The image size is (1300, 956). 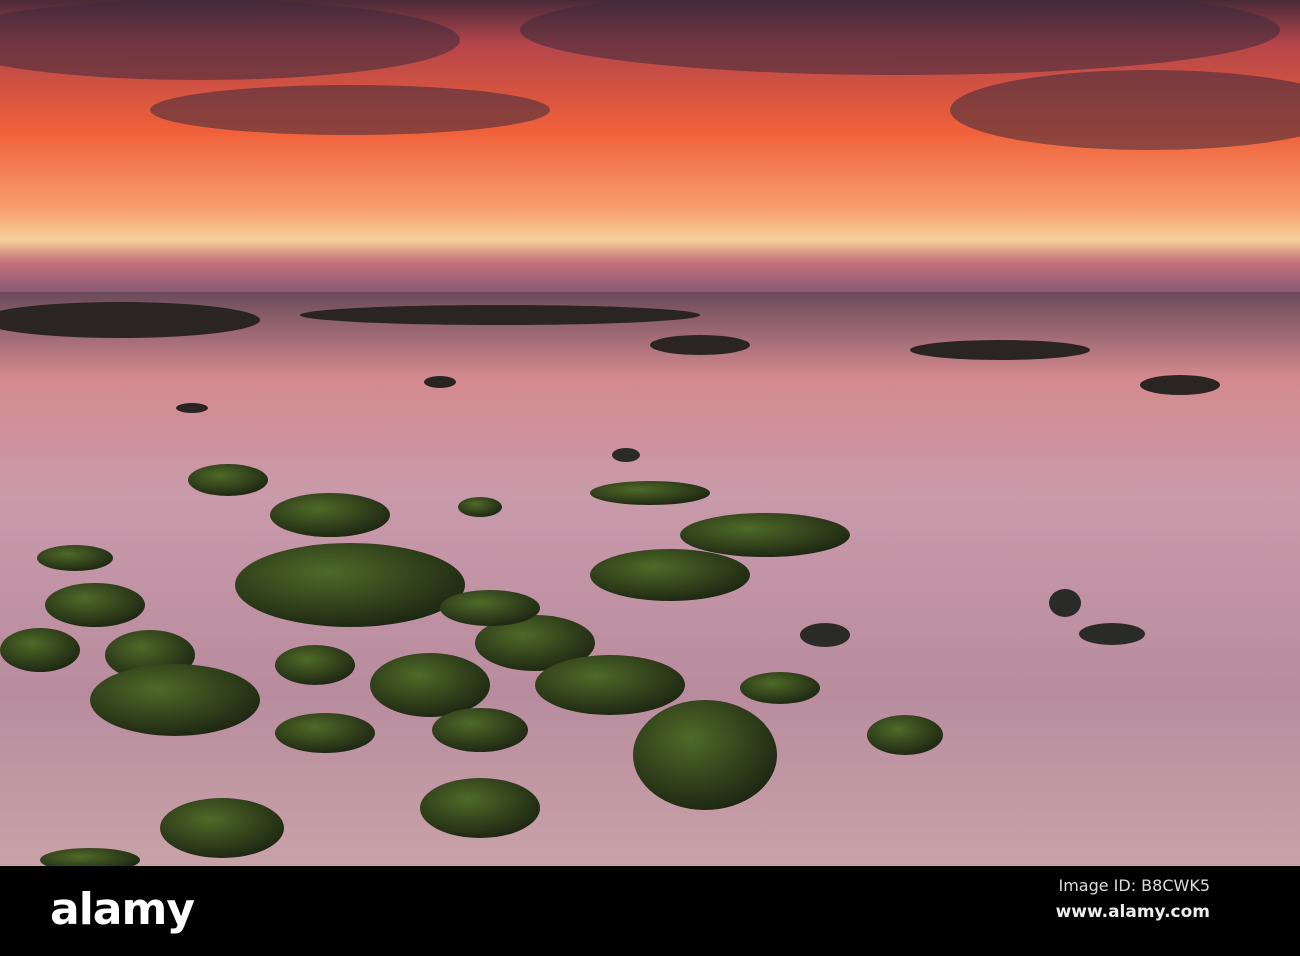 What do you see at coordinates (650, 911) in the screenshot?
I see `watermark-bar: alamy Image ID: B8CWK5 www.alamy.com` at bounding box center [650, 911].